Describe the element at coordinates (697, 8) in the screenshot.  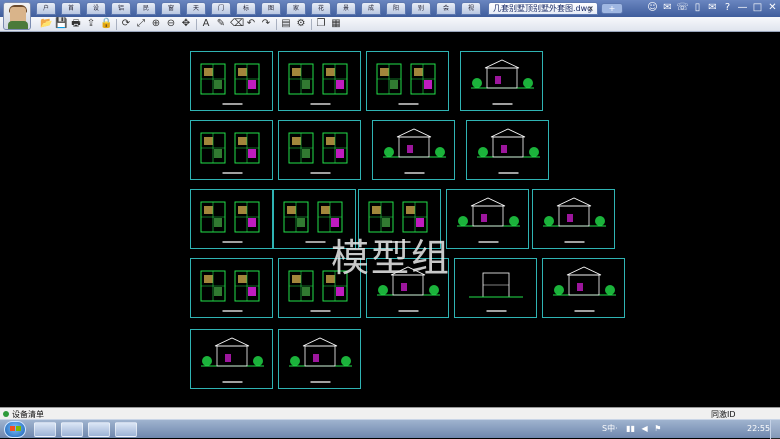
I see `phone-icon: ▯` at that location.